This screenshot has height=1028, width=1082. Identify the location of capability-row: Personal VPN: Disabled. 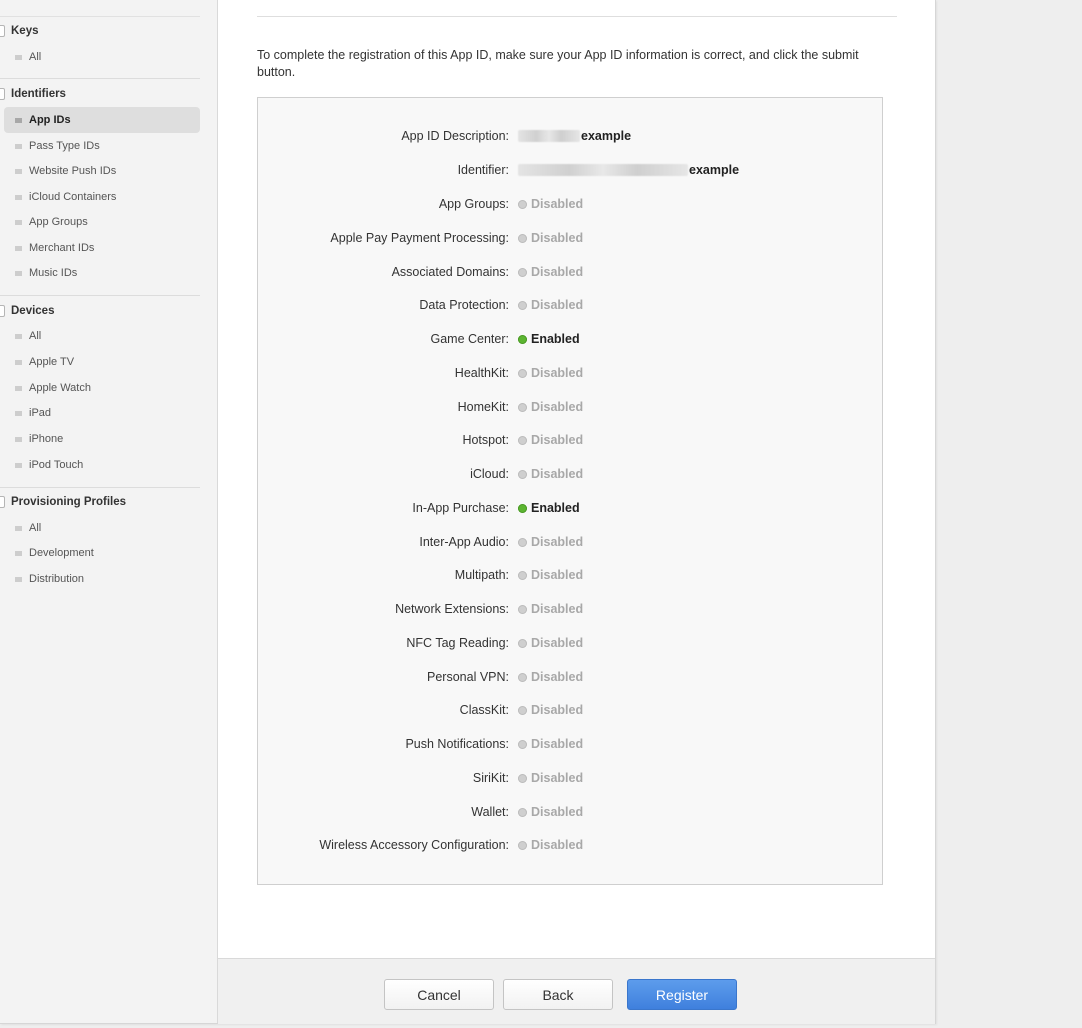
(570, 677).